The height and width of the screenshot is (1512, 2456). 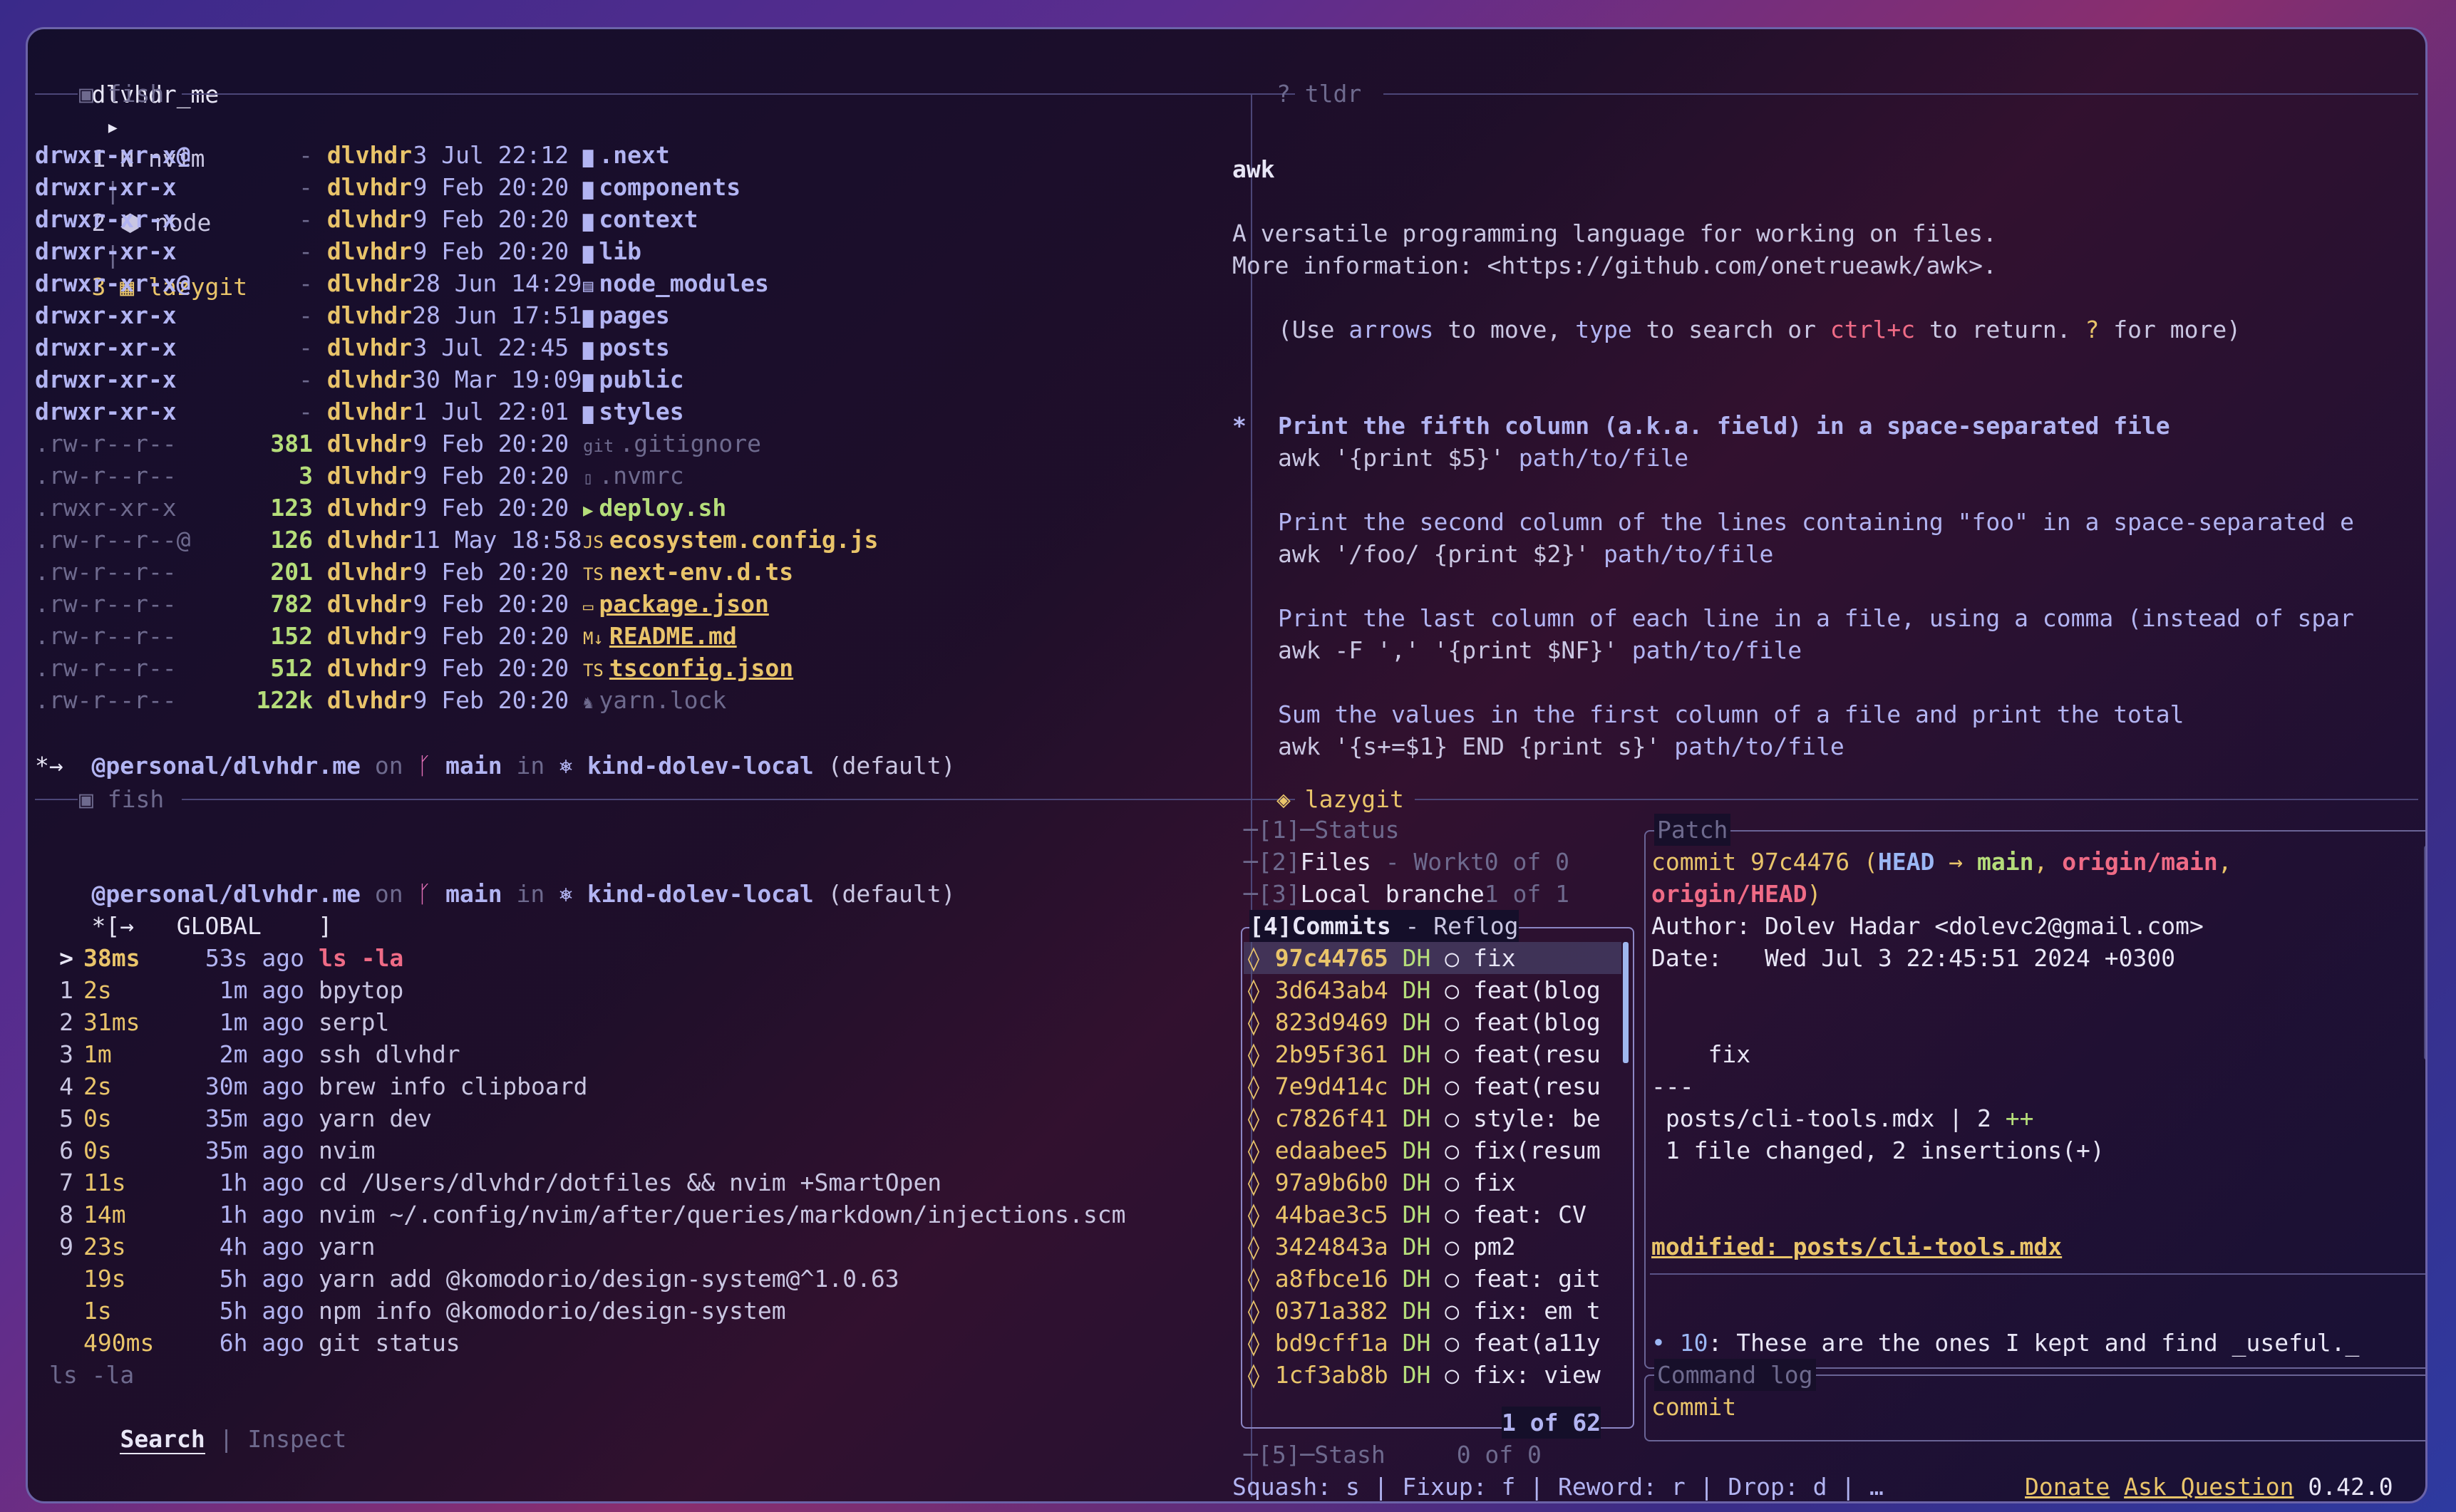 I want to click on history-row: 1 2s 1m ago bpytop, so click(x=219, y=990).